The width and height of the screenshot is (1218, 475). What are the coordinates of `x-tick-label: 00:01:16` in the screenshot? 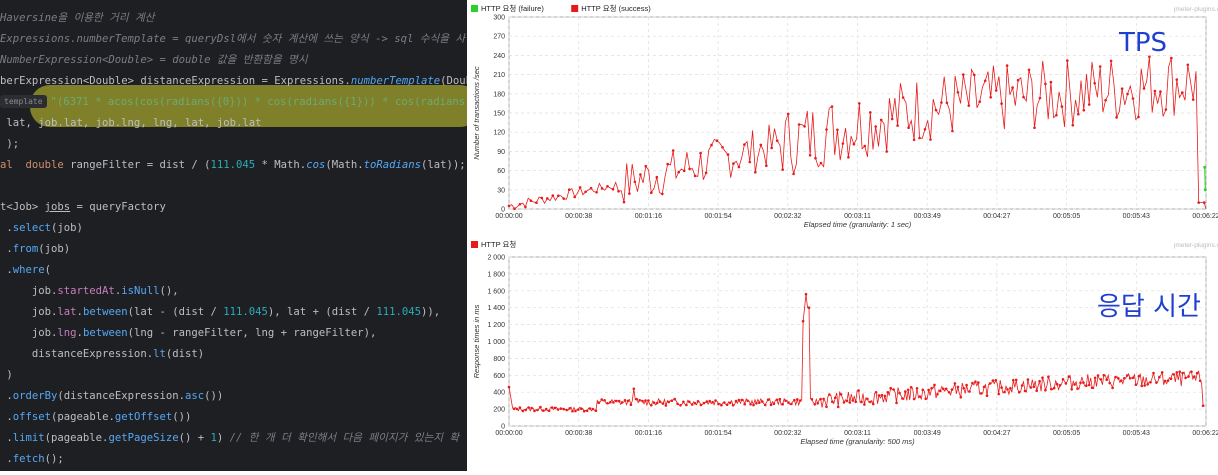 It's located at (648, 216).